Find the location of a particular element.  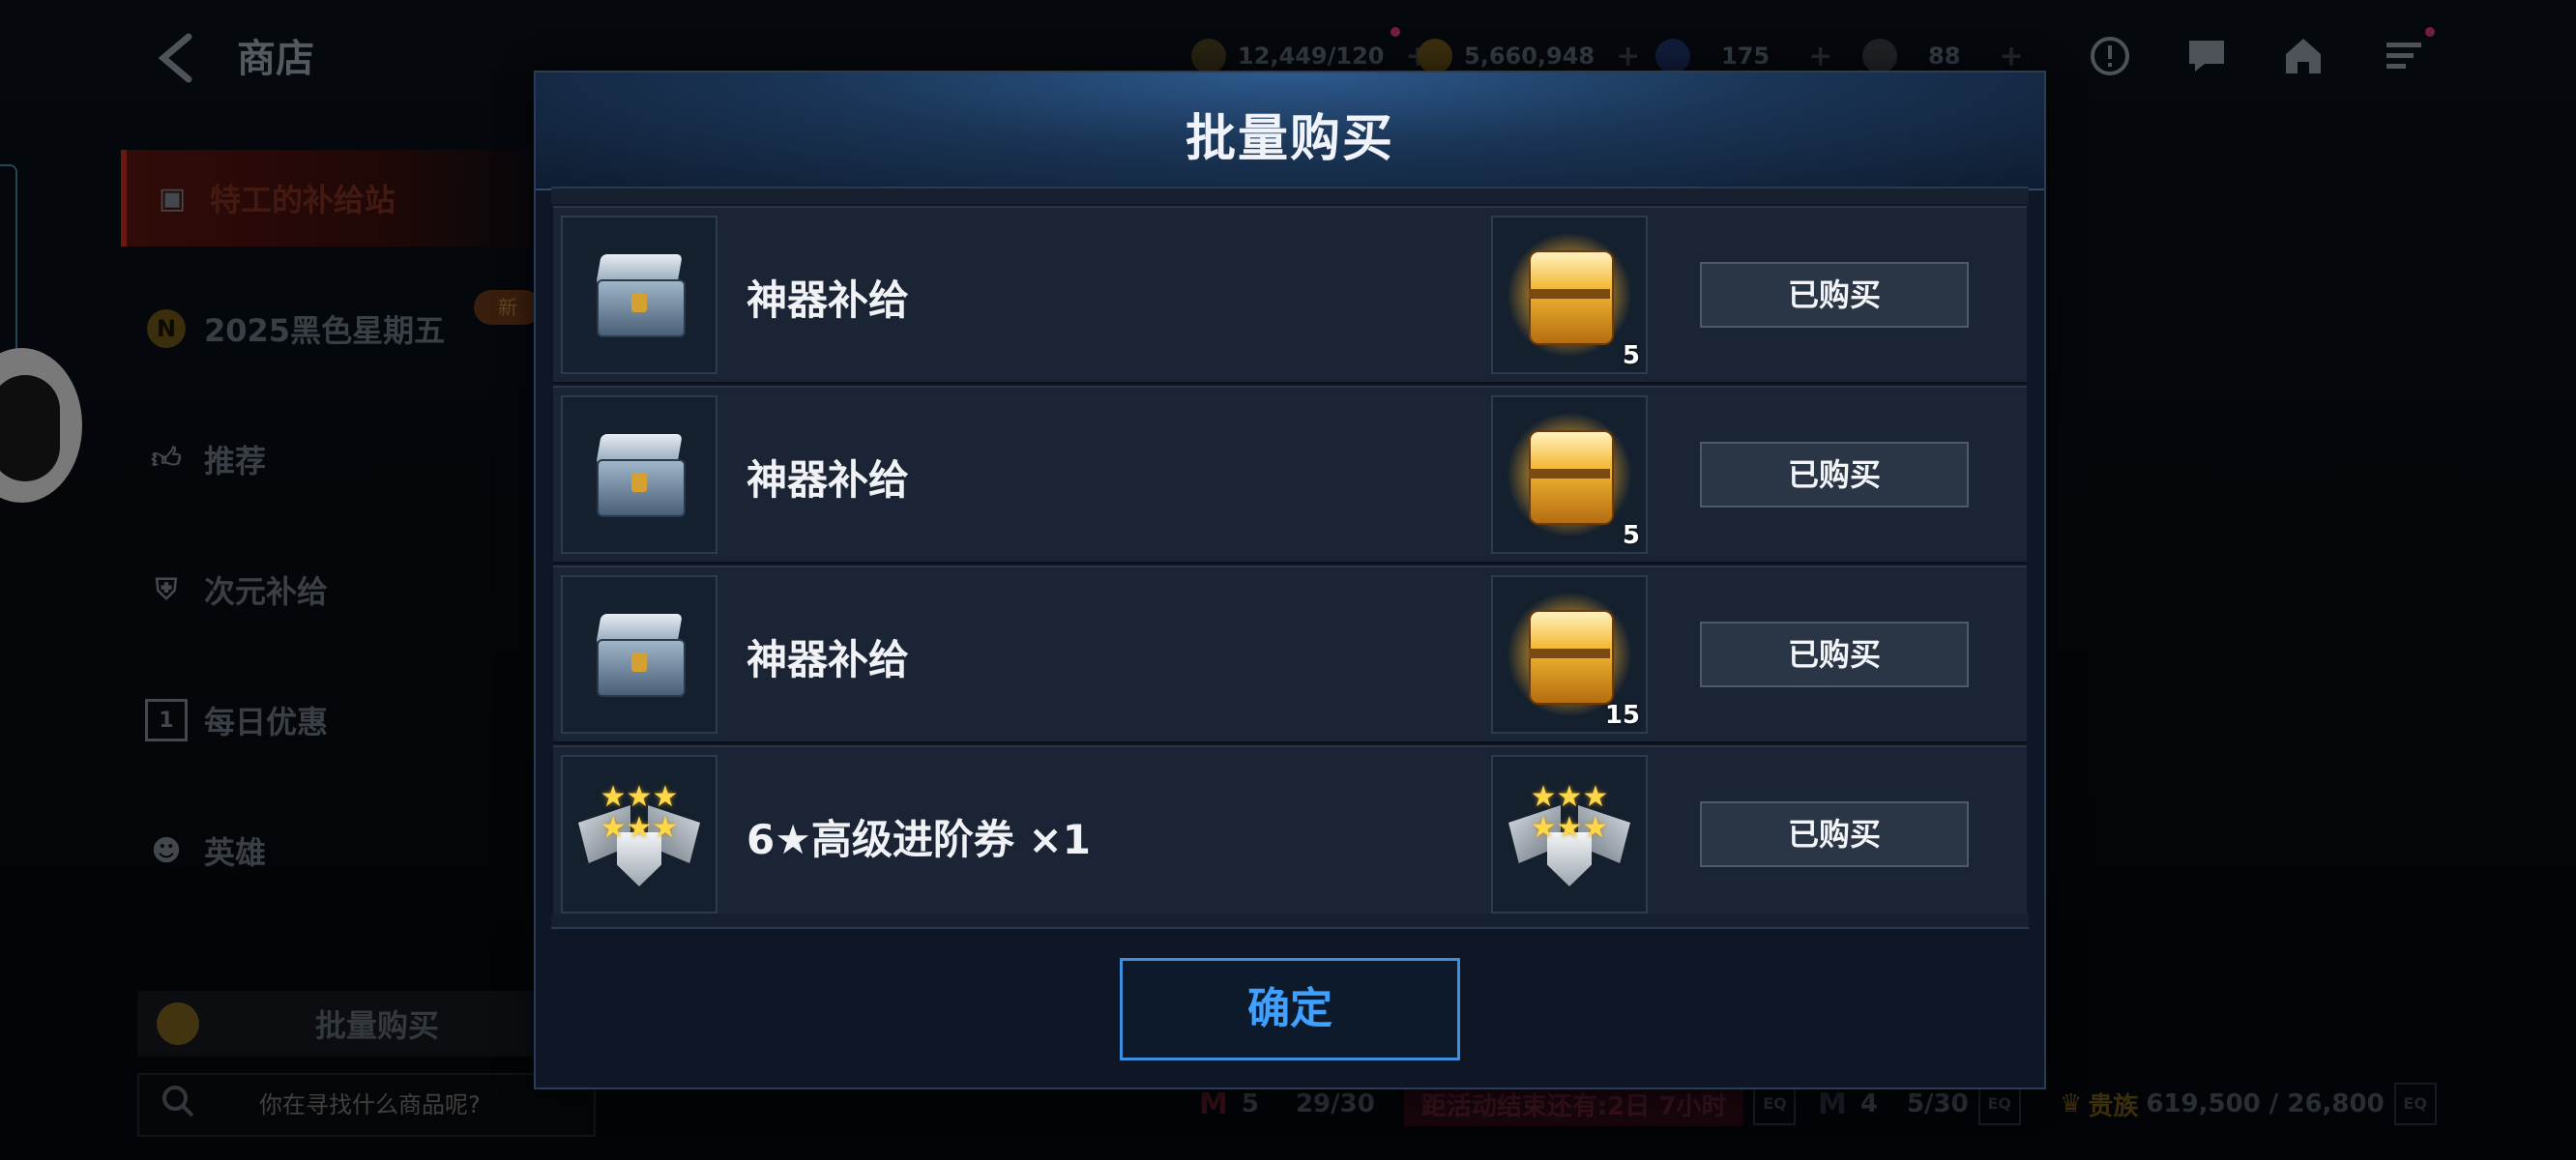

dialog-header: 批量购买 is located at coordinates (1290, 131).